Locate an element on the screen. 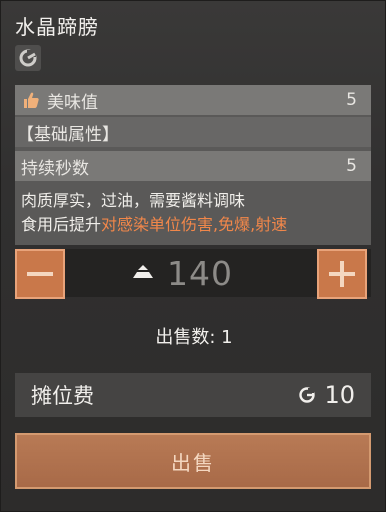 Image resolution: width=386 pixels, height=512 pixels. quantity-display: 140 is located at coordinates (196, 273).